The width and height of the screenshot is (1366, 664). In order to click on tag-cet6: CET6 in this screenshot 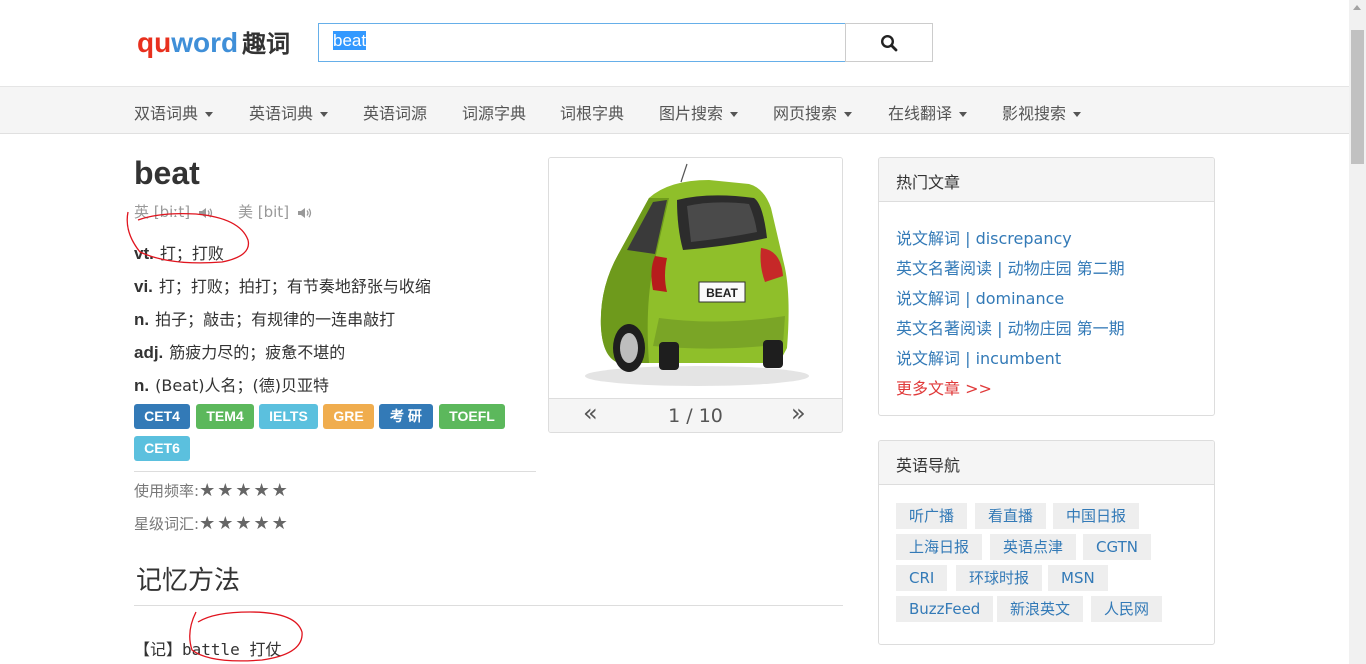, I will do `click(162, 448)`.